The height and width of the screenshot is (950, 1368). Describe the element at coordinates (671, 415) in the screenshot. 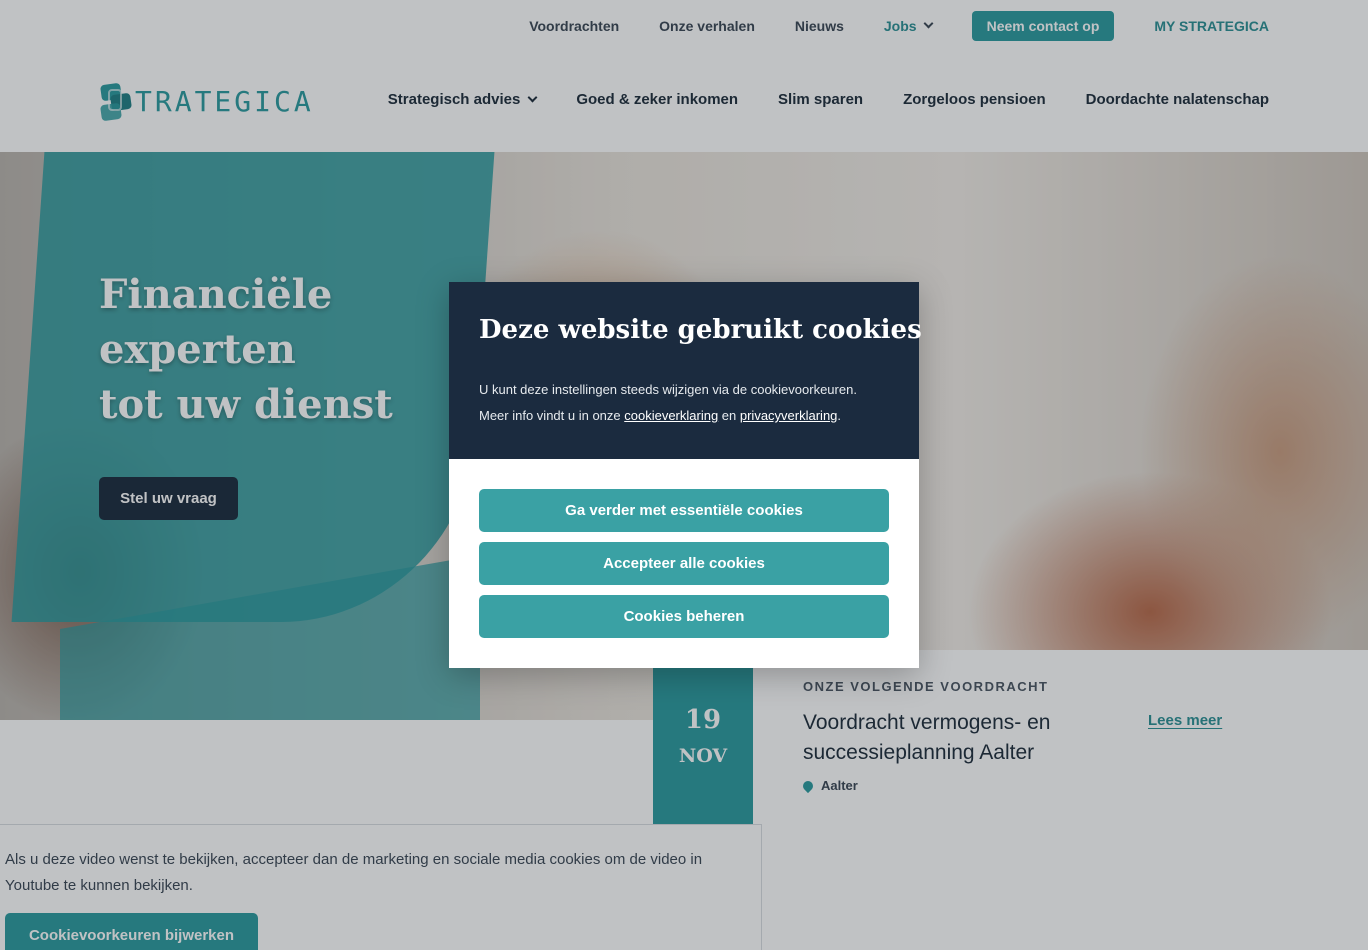

I see `cookie-statement-link: cookieverklaring` at that location.